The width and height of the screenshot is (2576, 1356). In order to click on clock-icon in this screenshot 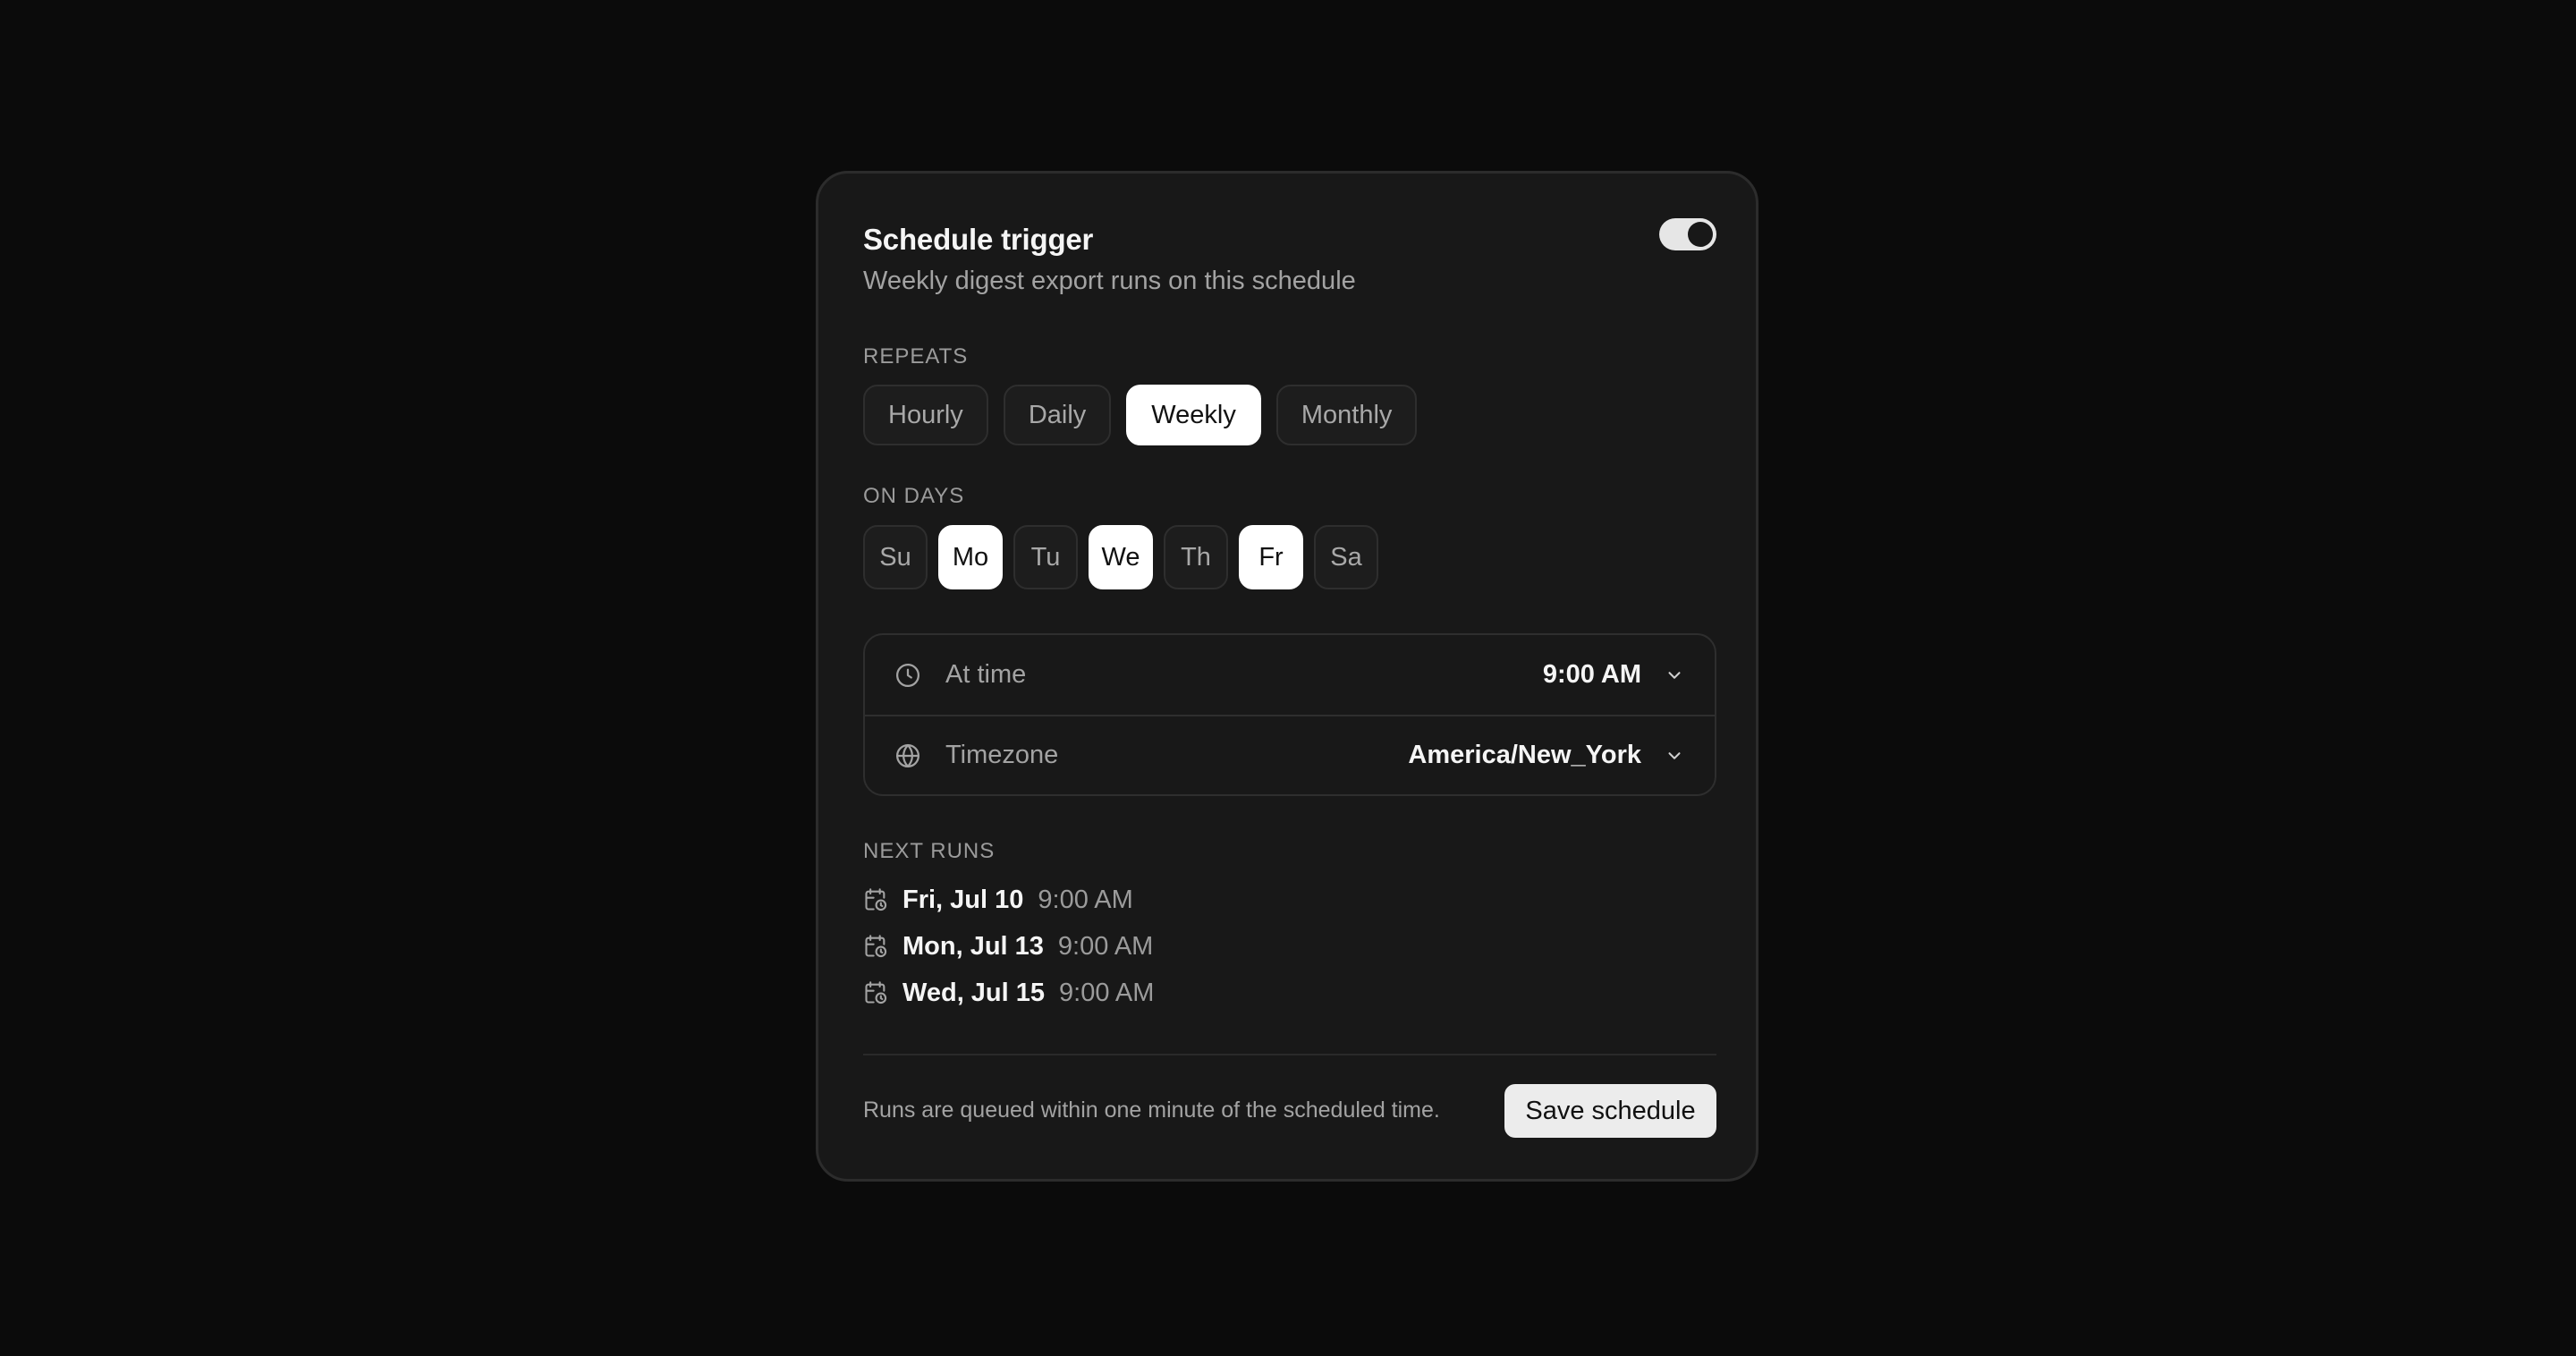, I will do `click(908, 676)`.